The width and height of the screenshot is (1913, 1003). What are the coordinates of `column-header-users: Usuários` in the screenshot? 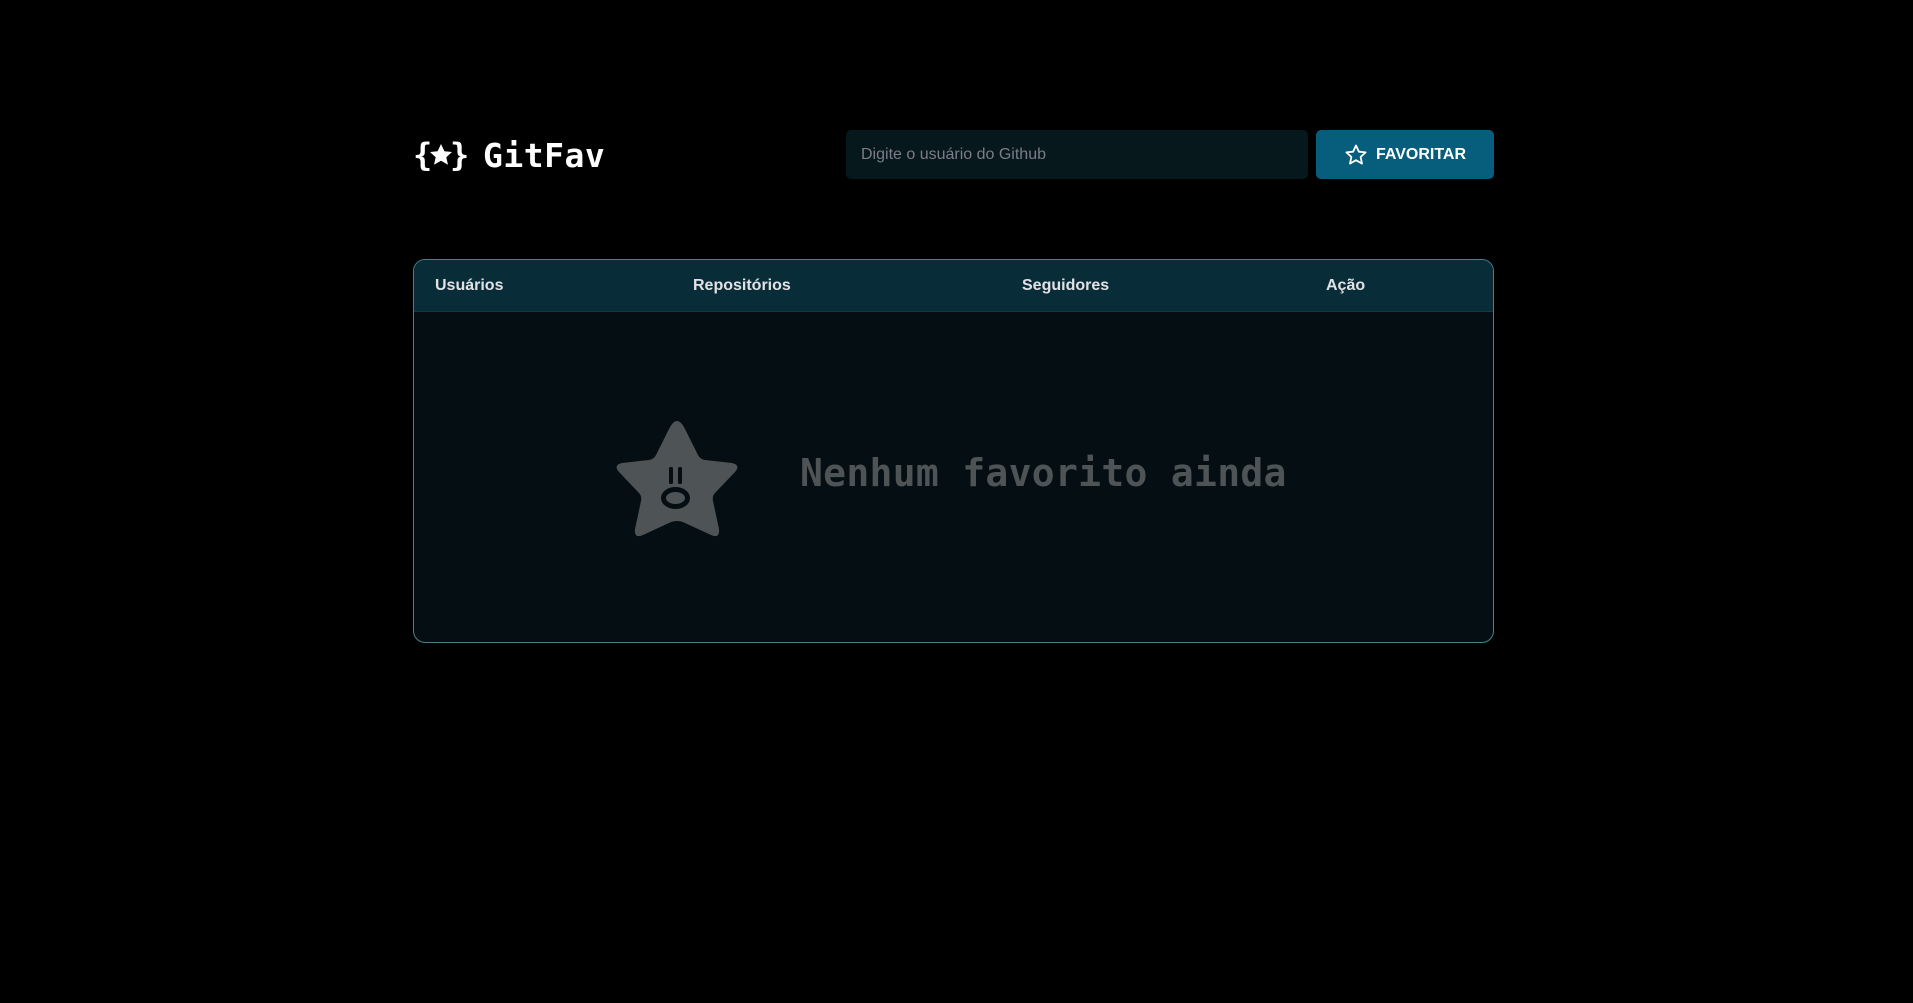 It's located at (469, 285).